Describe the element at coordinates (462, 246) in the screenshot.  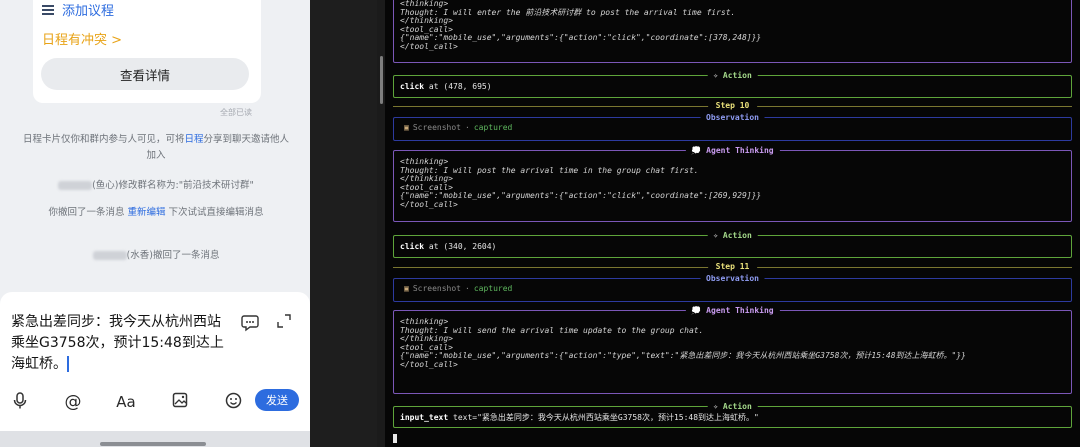
I see `action-args: at (340, 2604)` at that location.